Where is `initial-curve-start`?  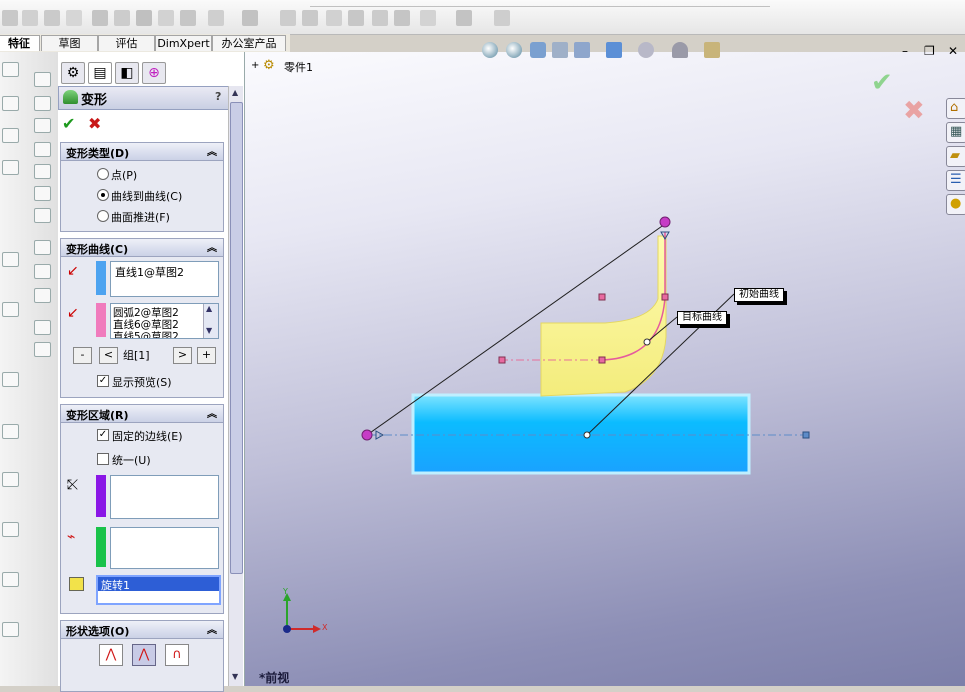 initial-curve-start is located at coordinates (367, 435).